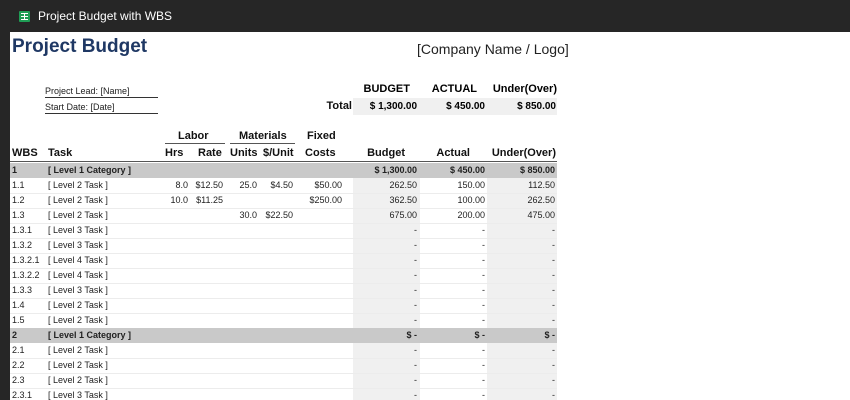 The height and width of the screenshot is (400, 850). Describe the element at coordinates (452, 335) in the screenshot. I see `actual-cell: $ -` at that location.